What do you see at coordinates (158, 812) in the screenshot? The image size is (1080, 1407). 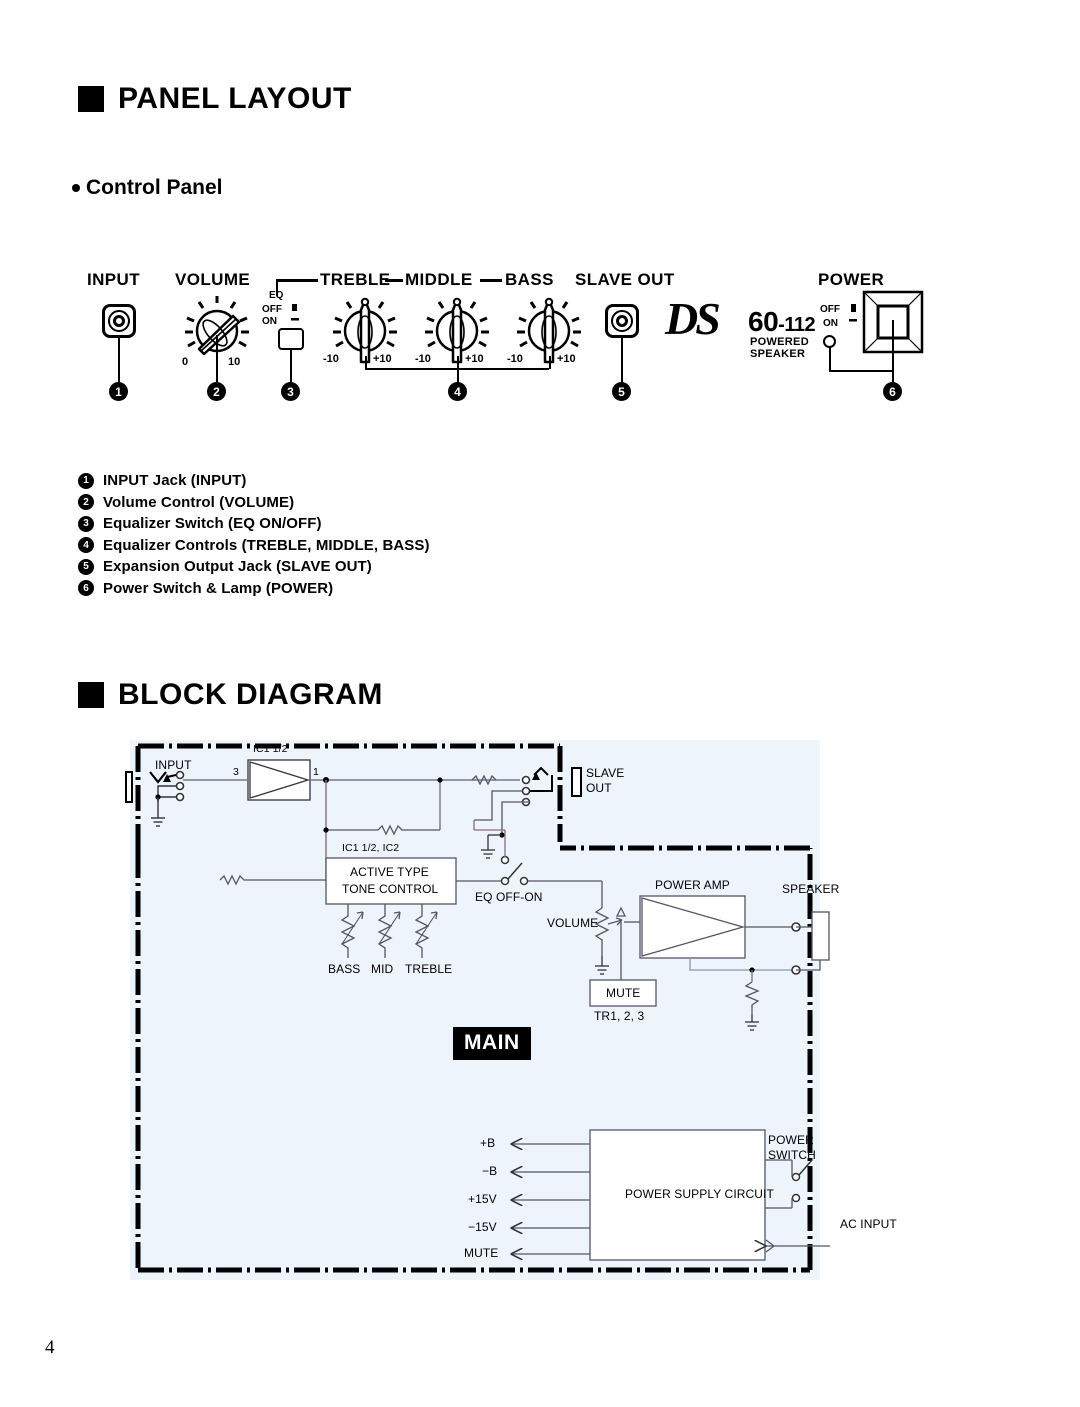 I see `ground-symbol-input` at bounding box center [158, 812].